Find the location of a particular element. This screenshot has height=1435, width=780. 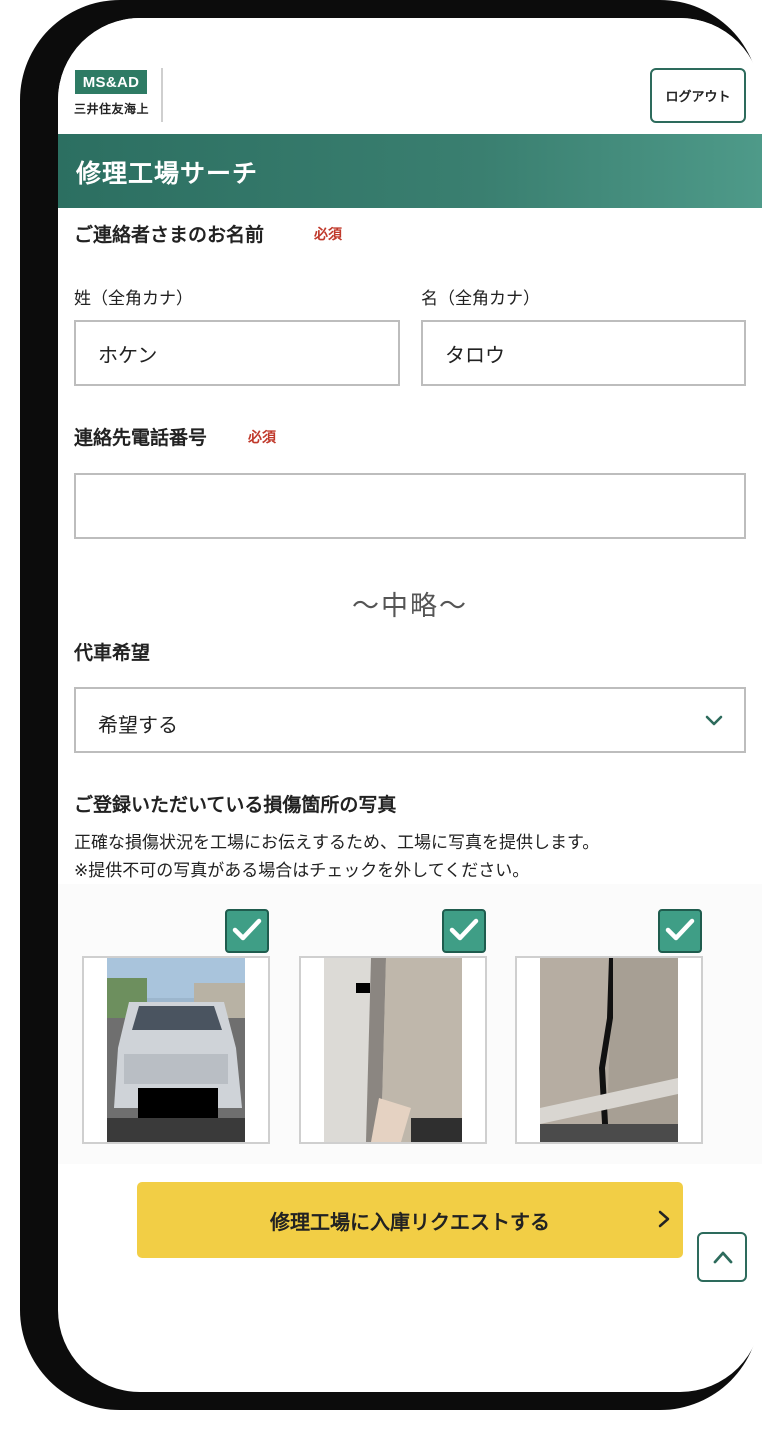

header: MS&AD 三井住友海上 ログアウト is located at coordinates (410, 76).